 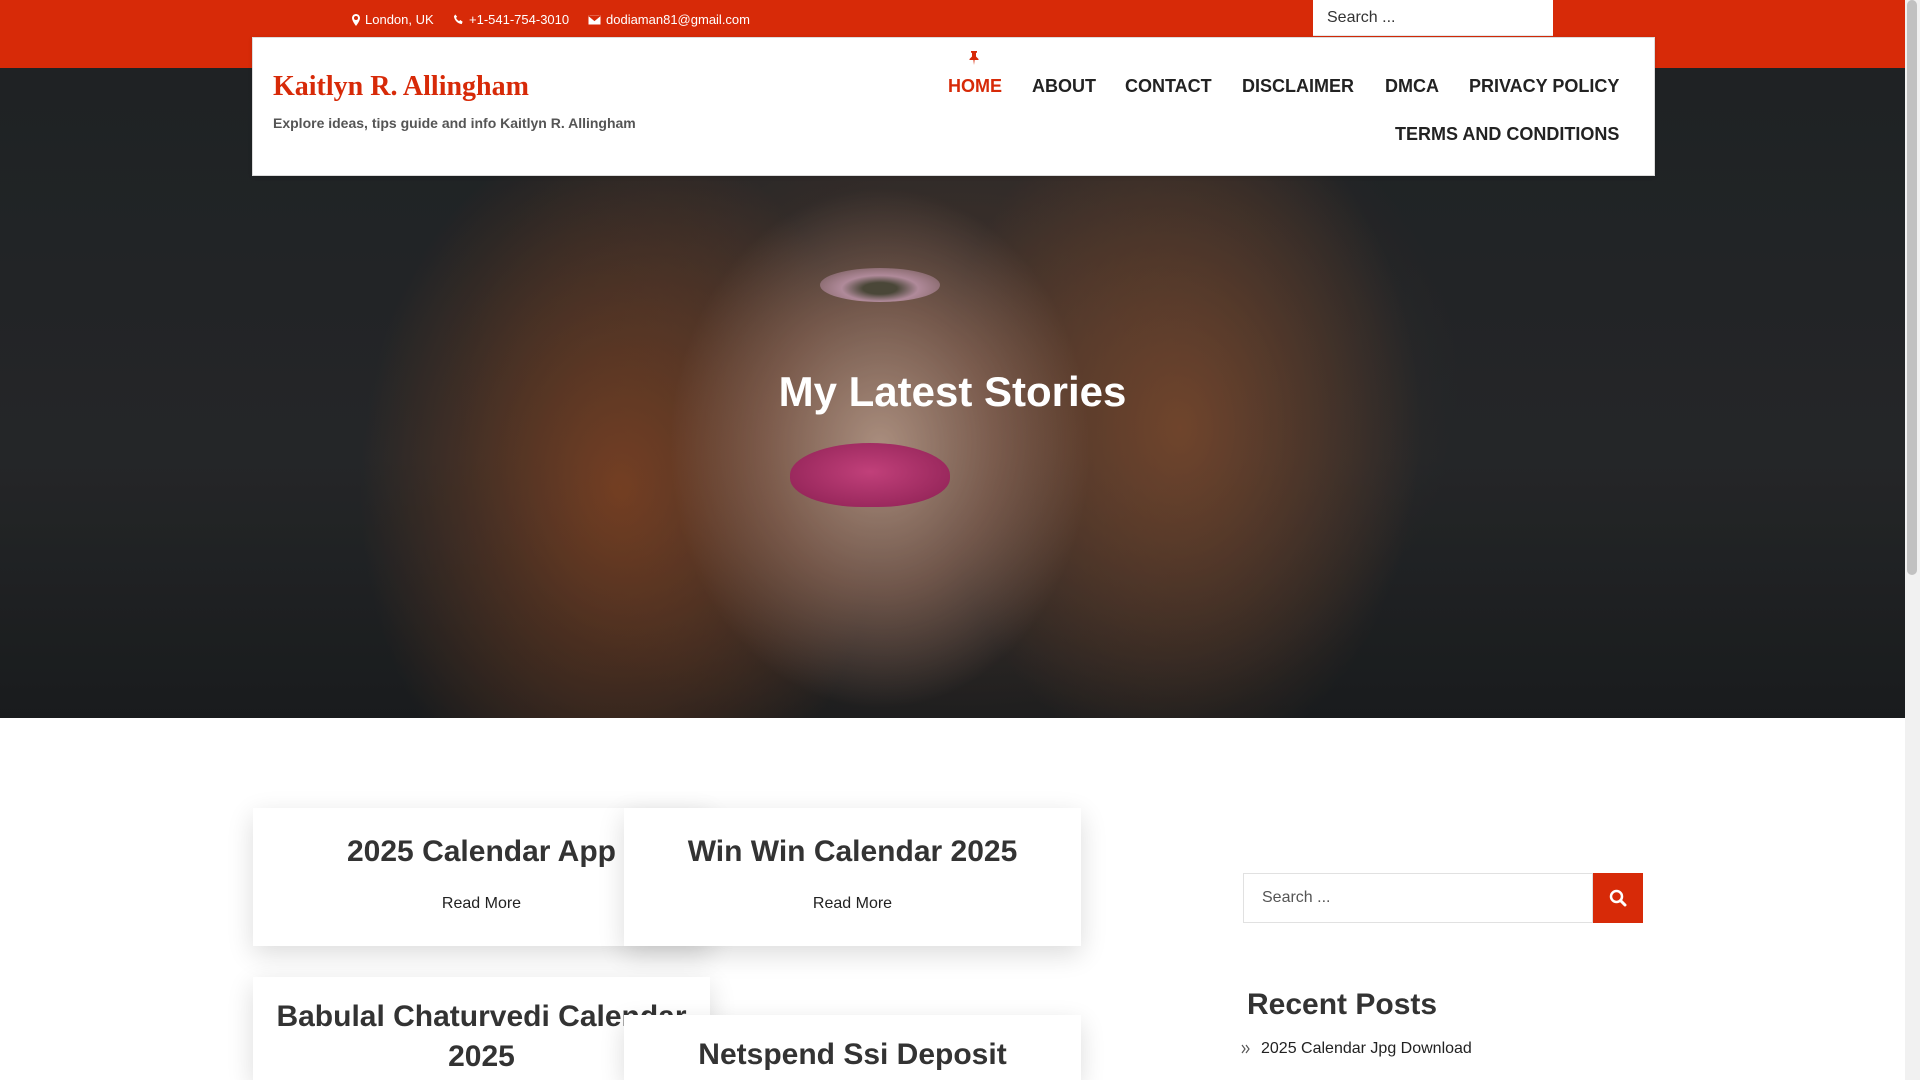 What do you see at coordinates (458, 19) in the screenshot?
I see `phone-icon` at bounding box center [458, 19].